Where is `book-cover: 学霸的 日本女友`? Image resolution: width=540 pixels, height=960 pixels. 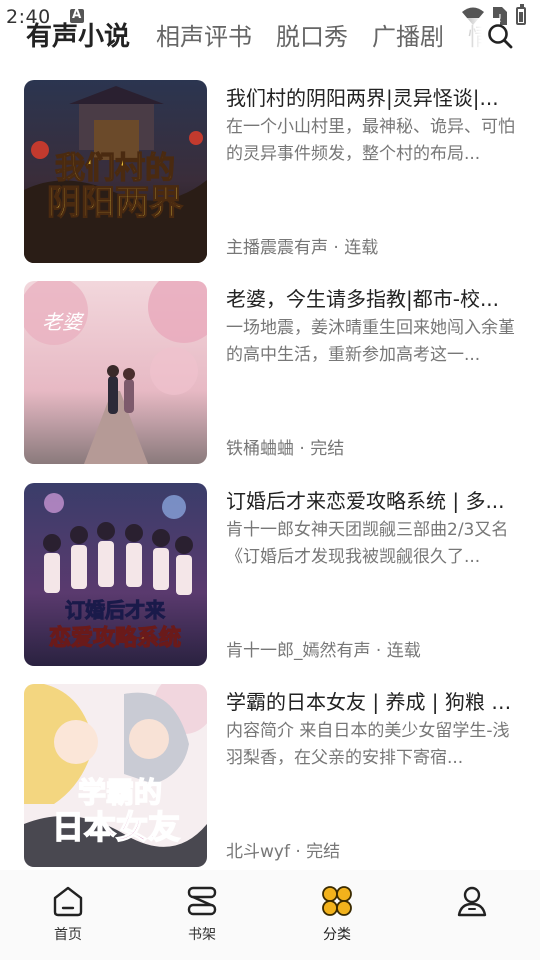 book-cover: 学霸的 日本女友 is located at coordinates (115, 775).